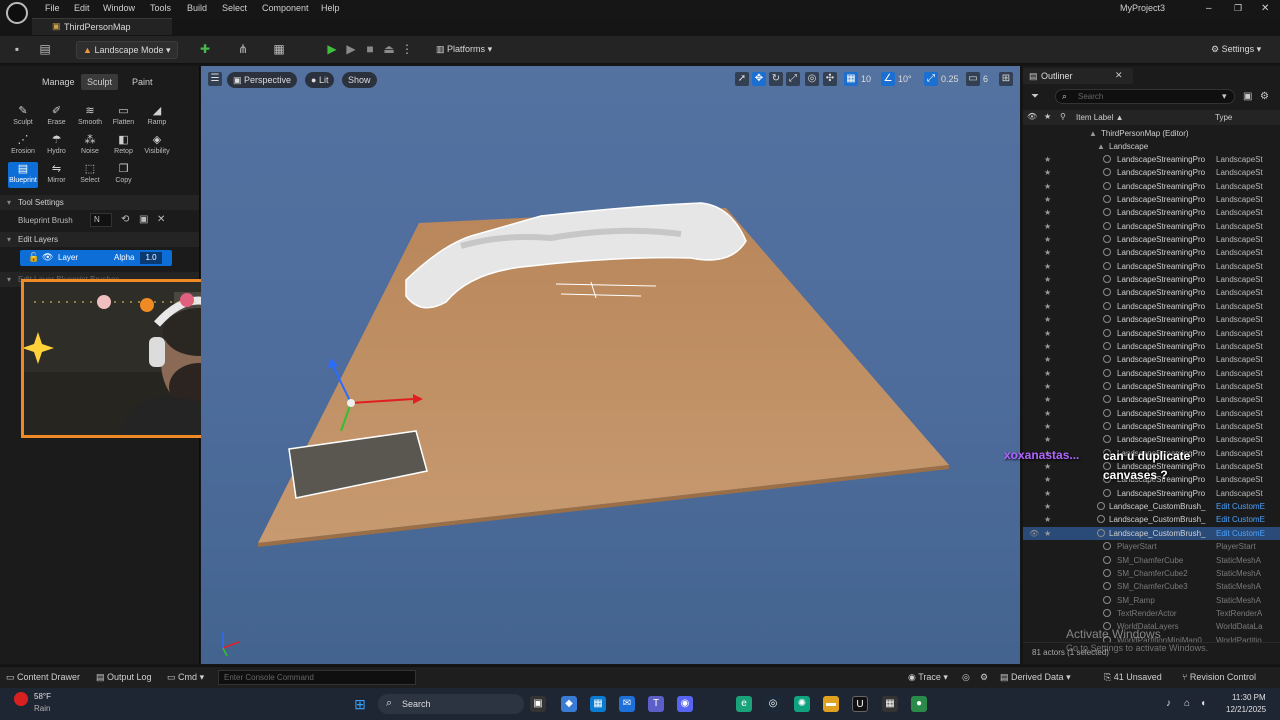 The image size is (1280, 720). What do you see at coordinates (360, 704) in the screenshot?
I see `windows-start-icon: ⊞` at bounding box center [360, 704].